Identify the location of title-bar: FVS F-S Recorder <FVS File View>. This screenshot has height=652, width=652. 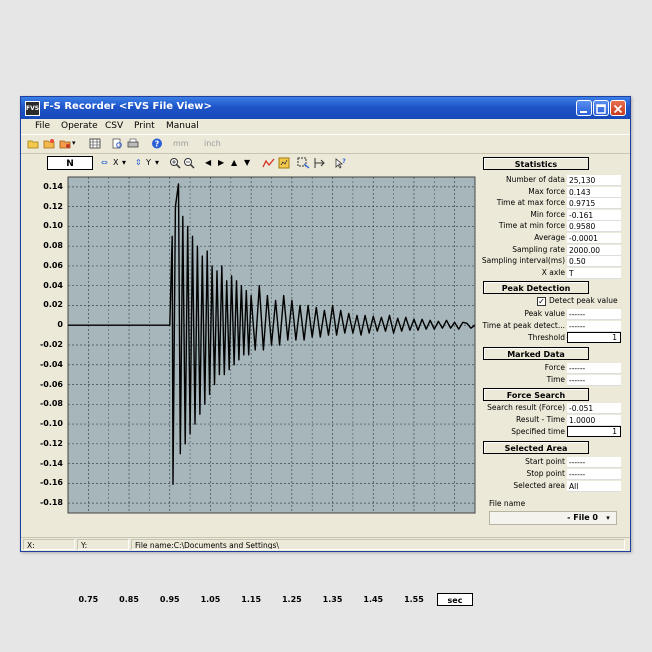
(325, 108).